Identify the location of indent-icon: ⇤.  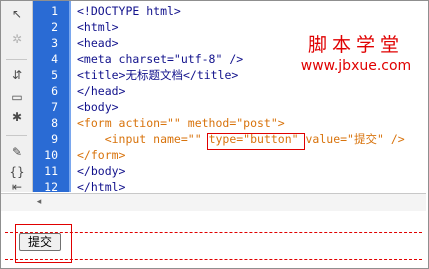
(17, 187).